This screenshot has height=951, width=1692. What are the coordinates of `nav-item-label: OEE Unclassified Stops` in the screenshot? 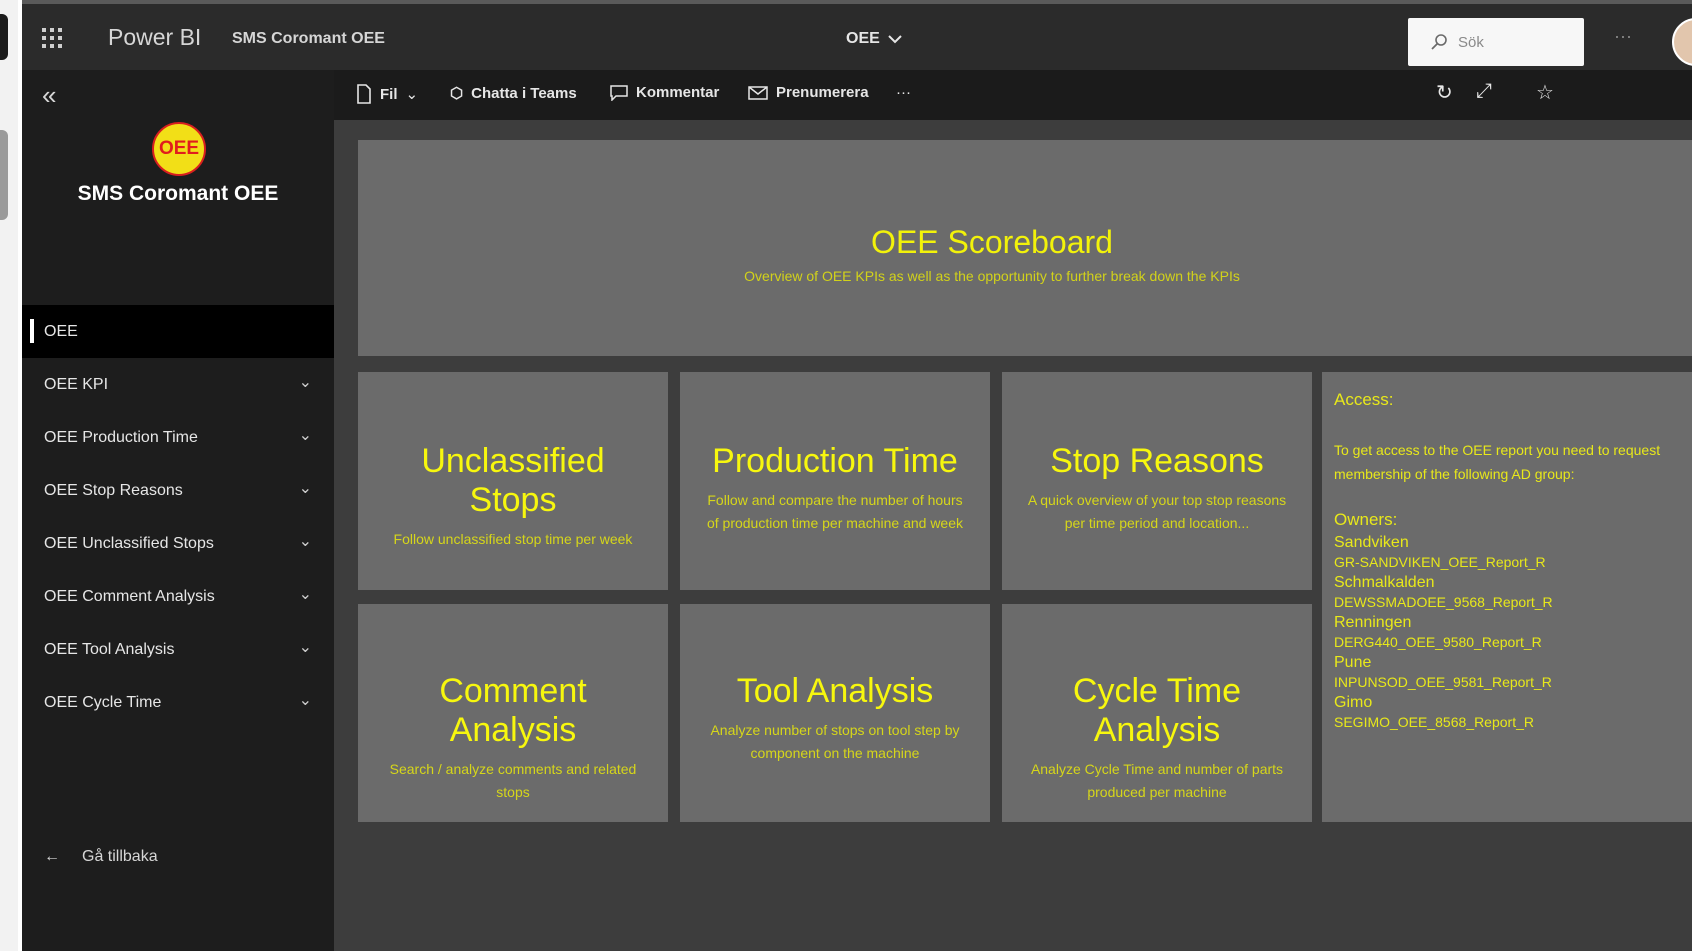 It's located at (129, 543).